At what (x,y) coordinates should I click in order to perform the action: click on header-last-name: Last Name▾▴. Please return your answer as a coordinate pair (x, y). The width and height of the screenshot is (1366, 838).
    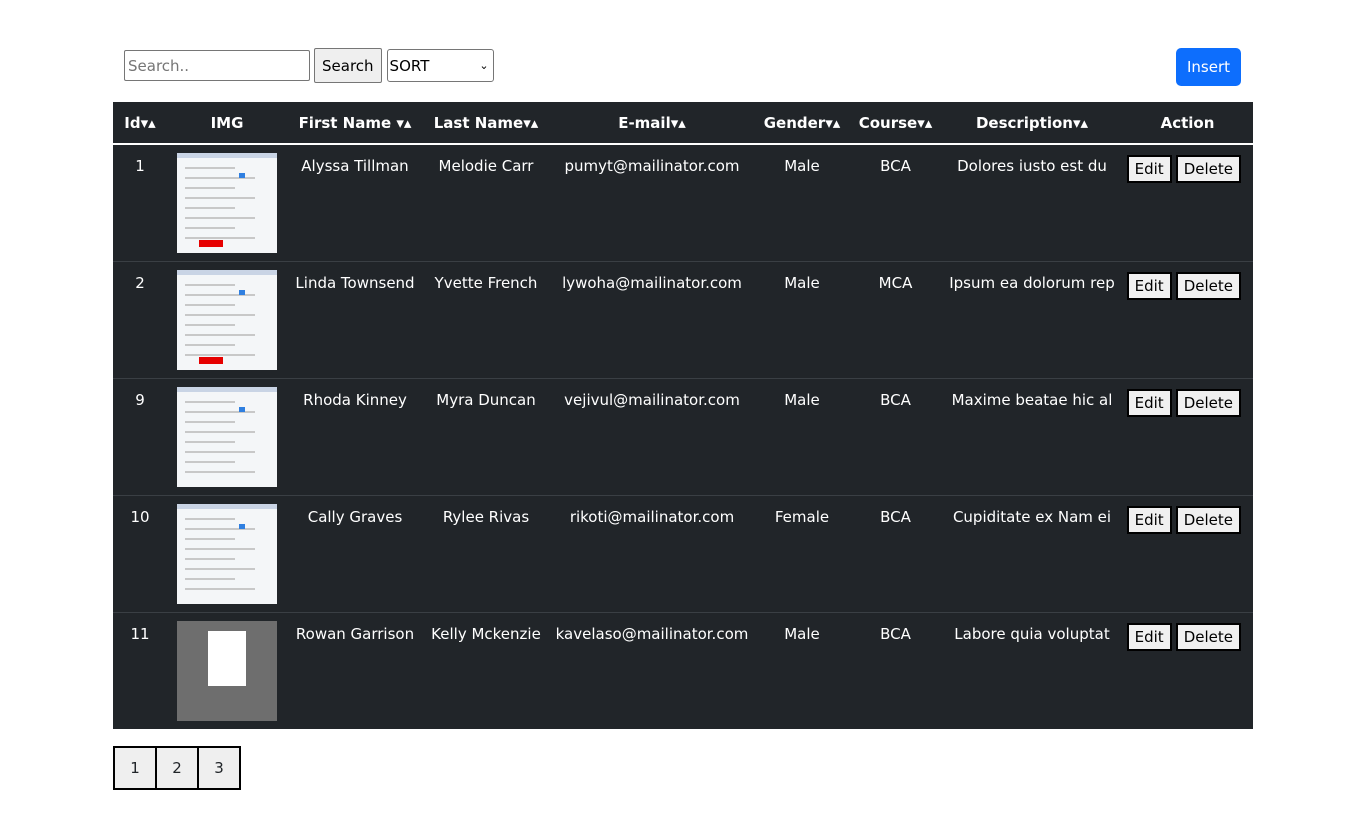
    Looking at the image, I should click on (486, 123).